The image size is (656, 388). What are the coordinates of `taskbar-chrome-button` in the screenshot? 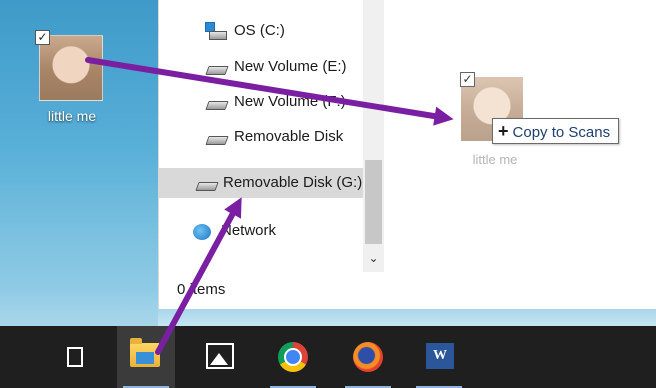 It's located at (293, 357).